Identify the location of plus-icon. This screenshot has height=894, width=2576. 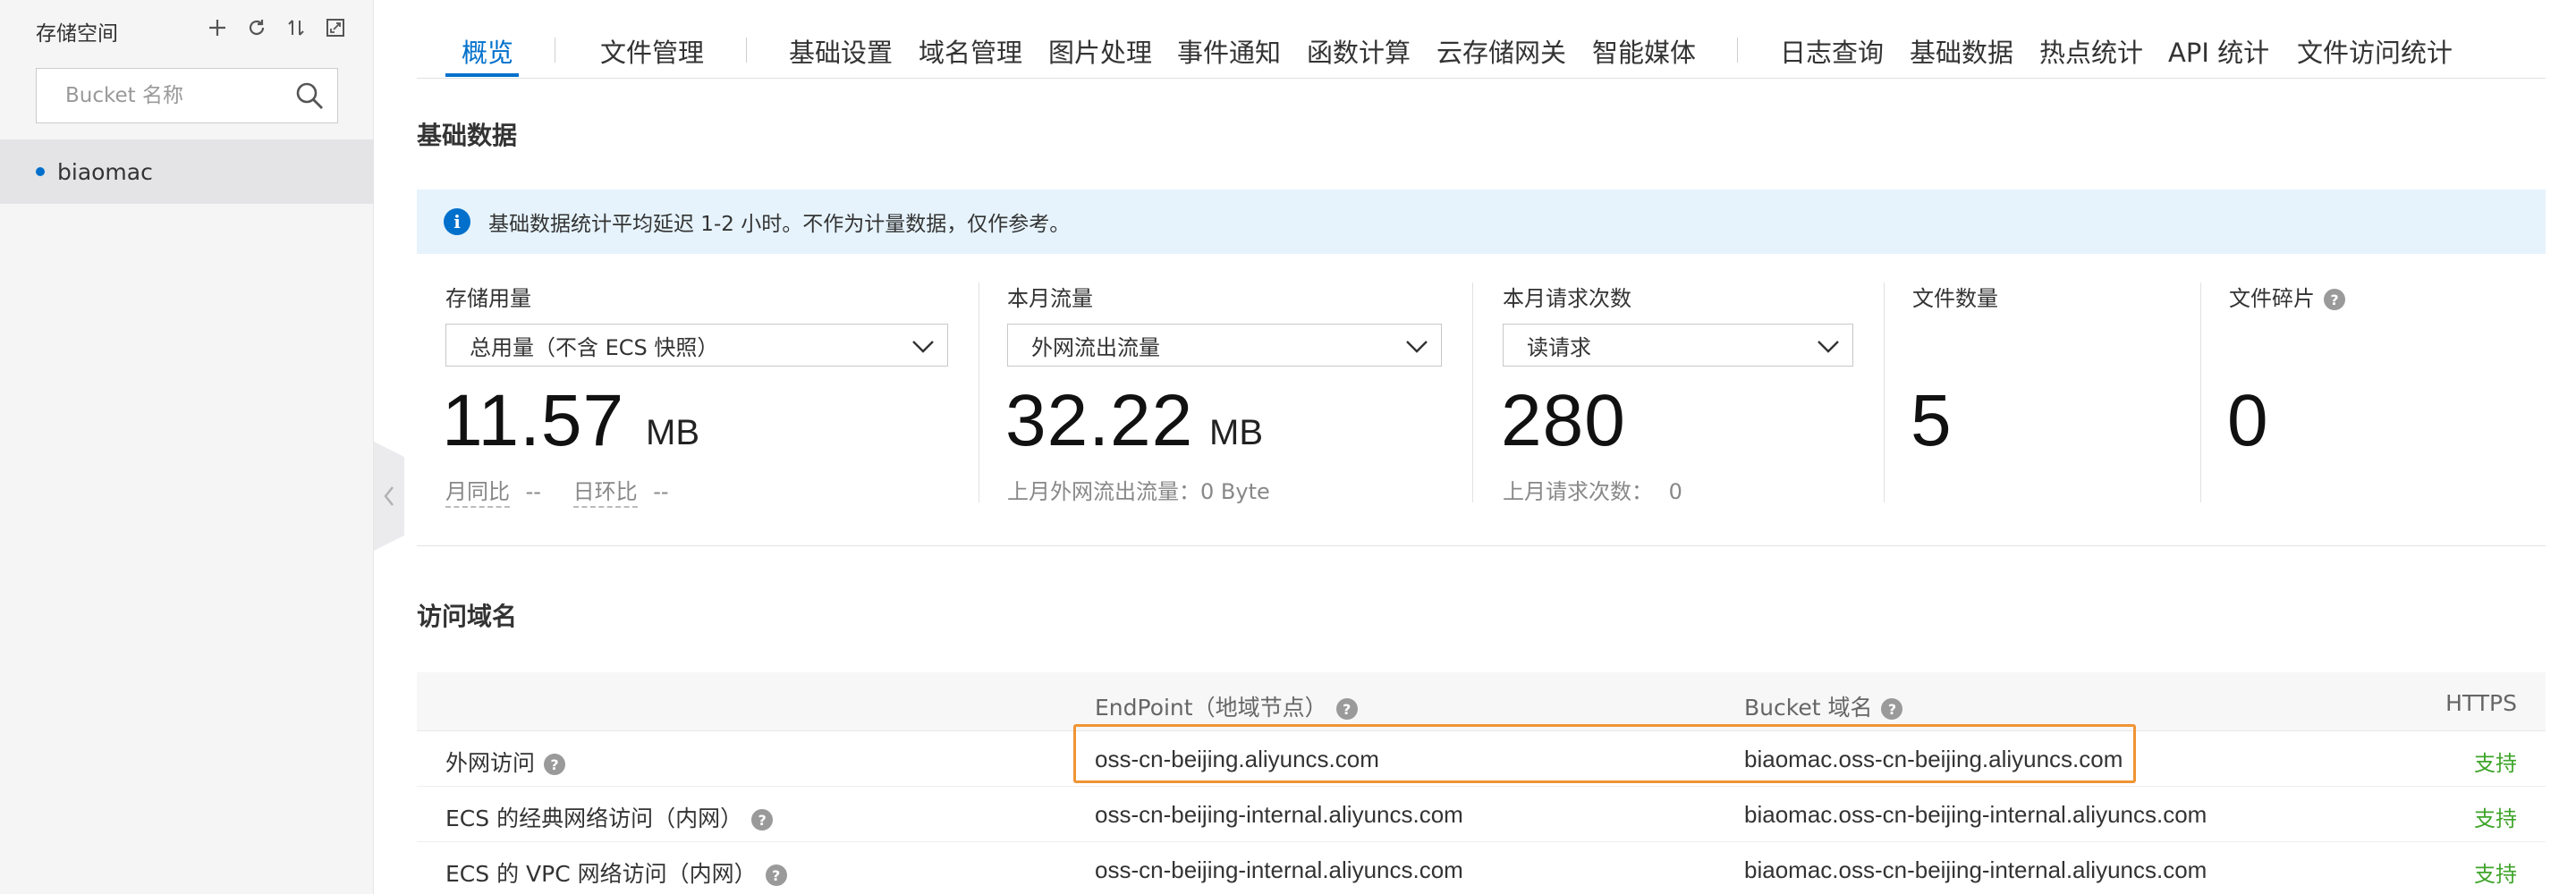
(217, 28).